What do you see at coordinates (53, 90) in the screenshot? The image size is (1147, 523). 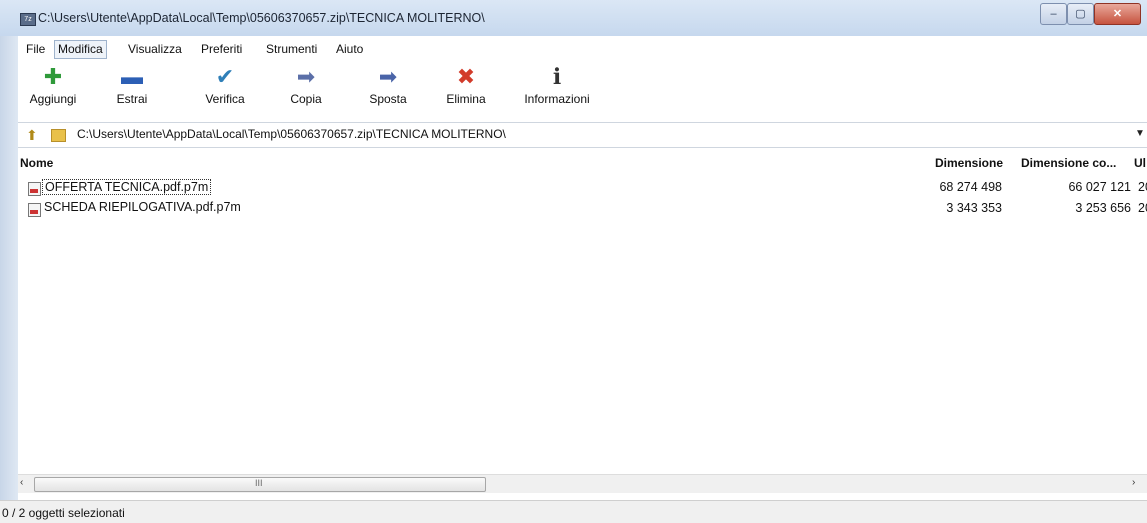 I see `add-button: ✚ Aggiungi` at bounding box center [53, 90].